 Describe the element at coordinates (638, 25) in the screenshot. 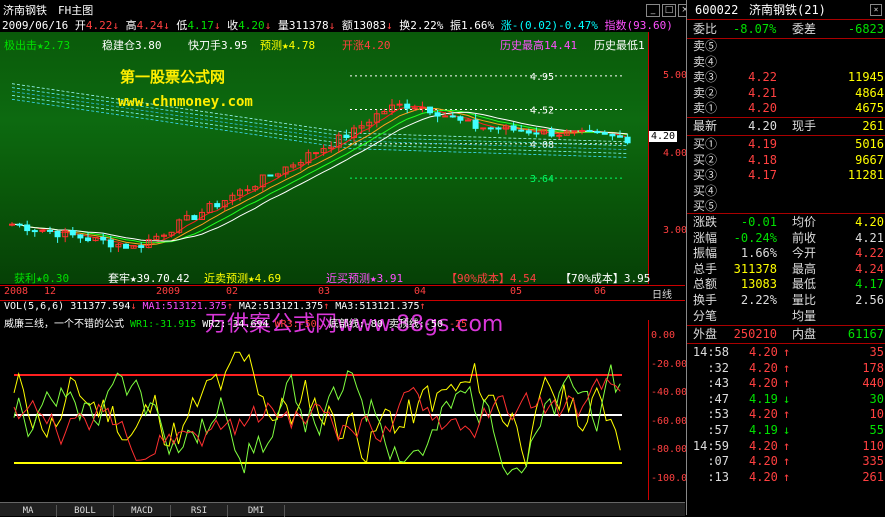

I see `index-value: 指数(93.60)` at that location.